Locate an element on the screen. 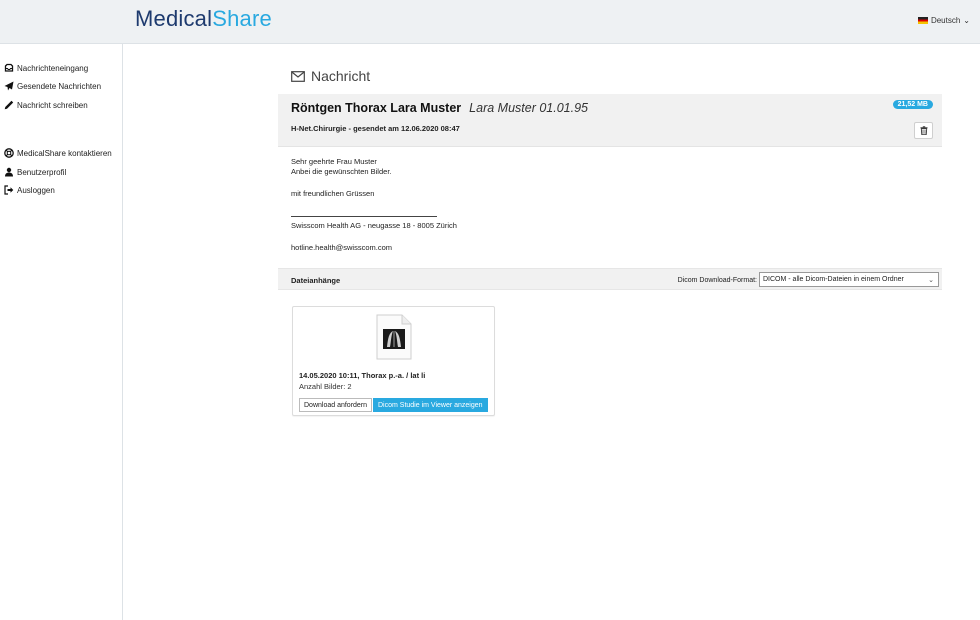 The width and height of the screenshot is (980, 620). sidebar-item-sent: Gesendete Nachrichten is located at coordinates (52, 86).